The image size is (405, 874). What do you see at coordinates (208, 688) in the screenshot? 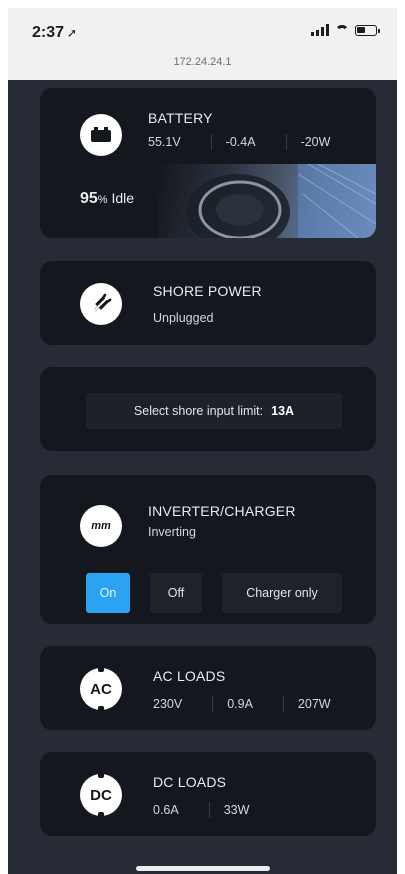
I see `ac-loads-card: AC AC LOADS 230V 0.9A 207W` at bounding box center [208, 688].